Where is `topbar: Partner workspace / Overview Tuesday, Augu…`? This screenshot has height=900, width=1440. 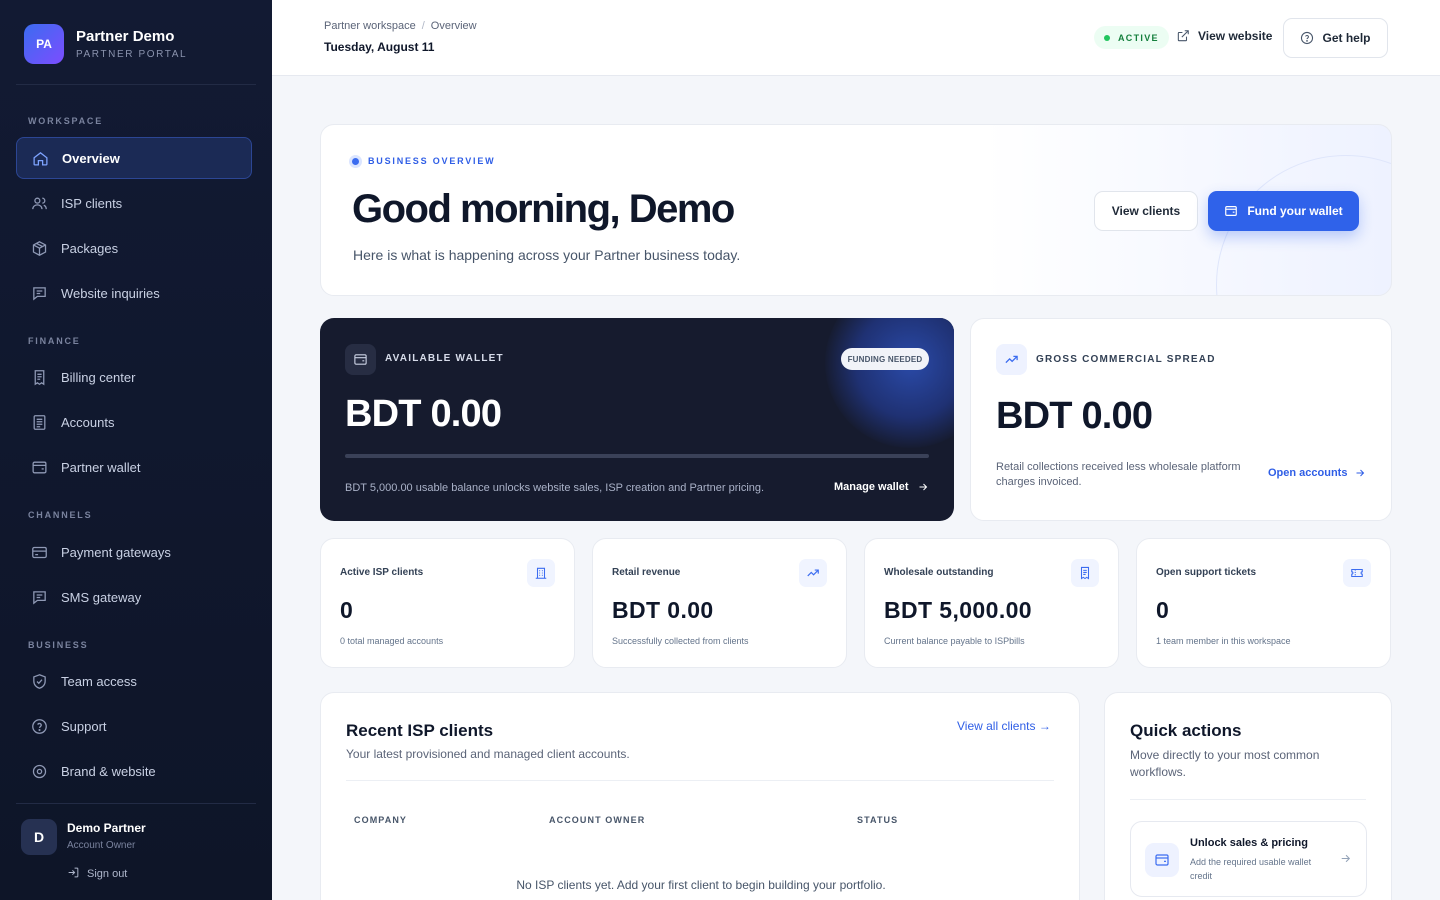
topbar: Partner workspace / Overview Tuesday, Augu… is located at coordinates (856, 38).